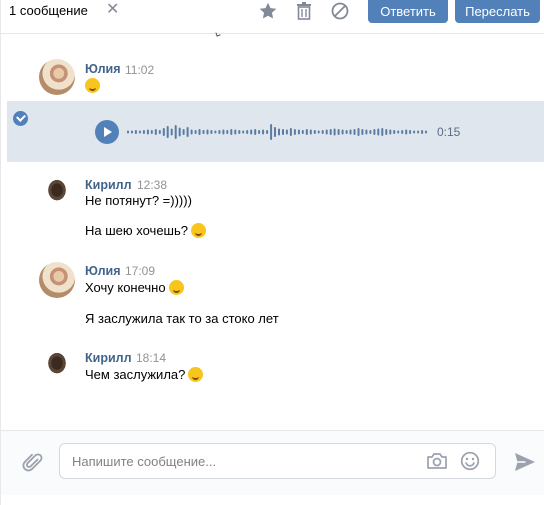  I want to click on check-icon, so click(20, 118).